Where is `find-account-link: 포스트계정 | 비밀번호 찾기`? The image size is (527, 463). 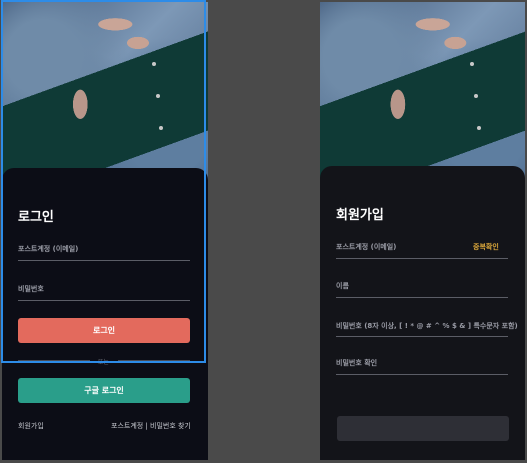 find-account-link: 포스트계정 | 비밀번호 찾기 is located at coordinates (151, 426).